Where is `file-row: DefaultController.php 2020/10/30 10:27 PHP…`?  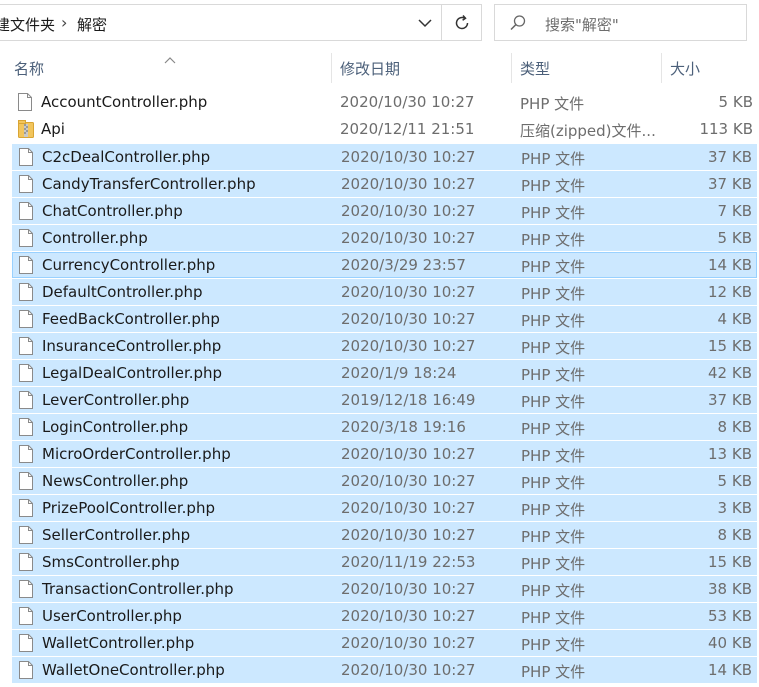
file-row: DefaultController.php 2020/10/30 10:27 PHP… is located at coordinates (384, 292).